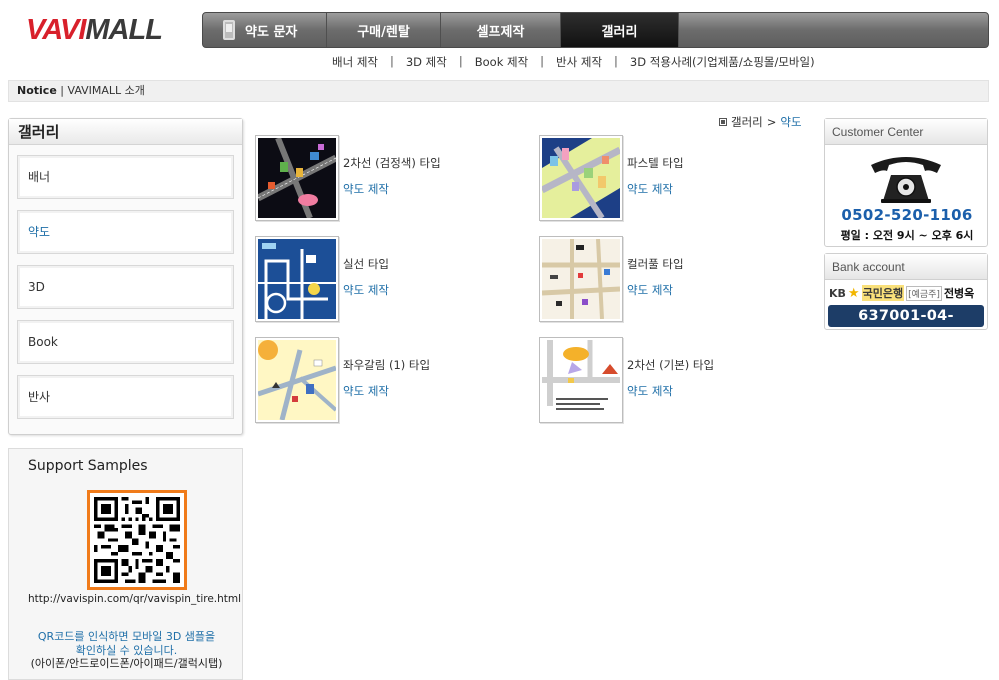 The width and height of the screenshot is (999, 680). Describe the element at coordinates (906, 267) in the screenshot. I see `bank-account-title: Bank account` at that location.